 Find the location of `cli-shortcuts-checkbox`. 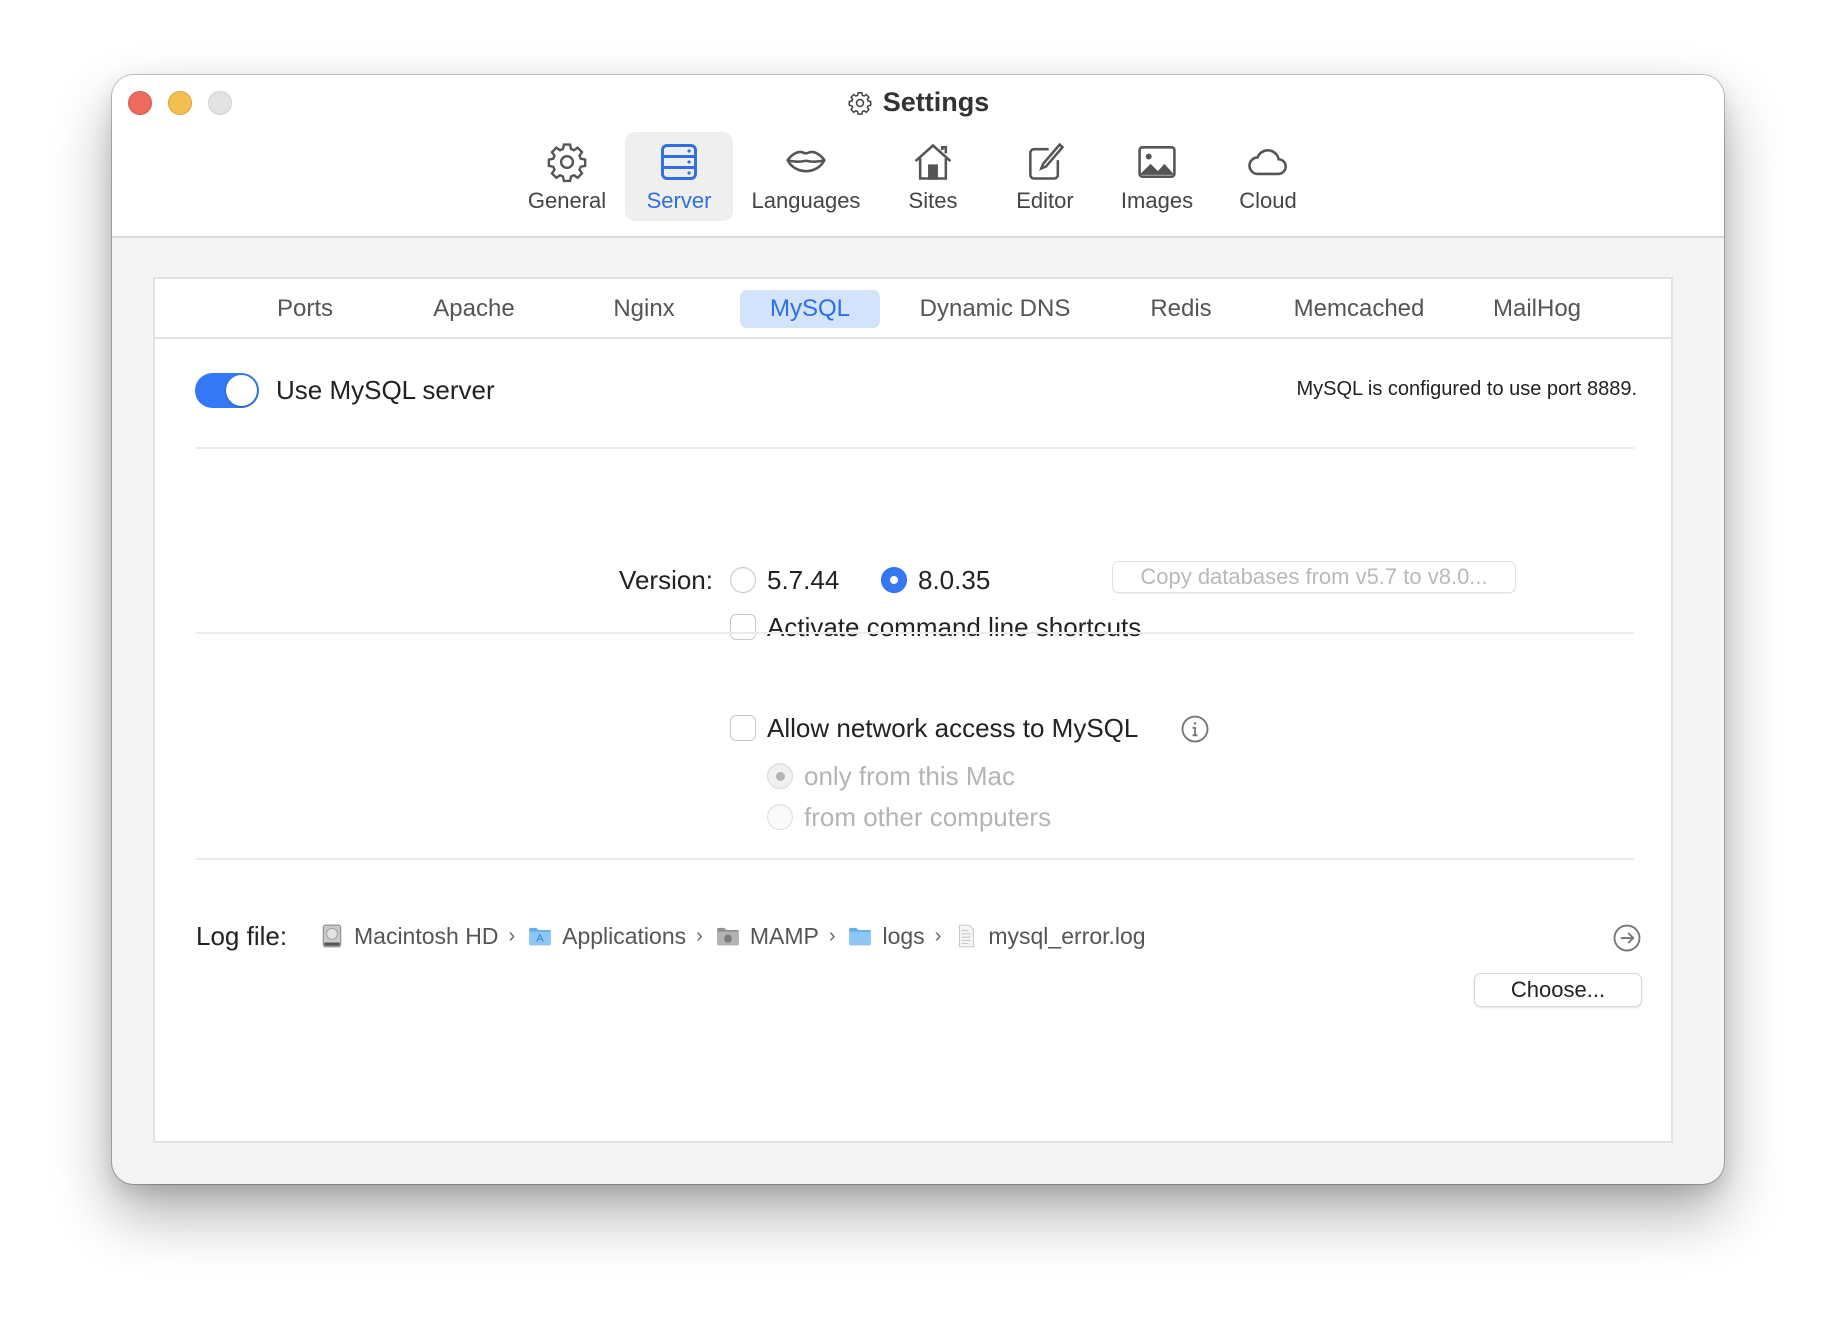

cli-shortcuts-checkbox is located at coordinates (743, 627).